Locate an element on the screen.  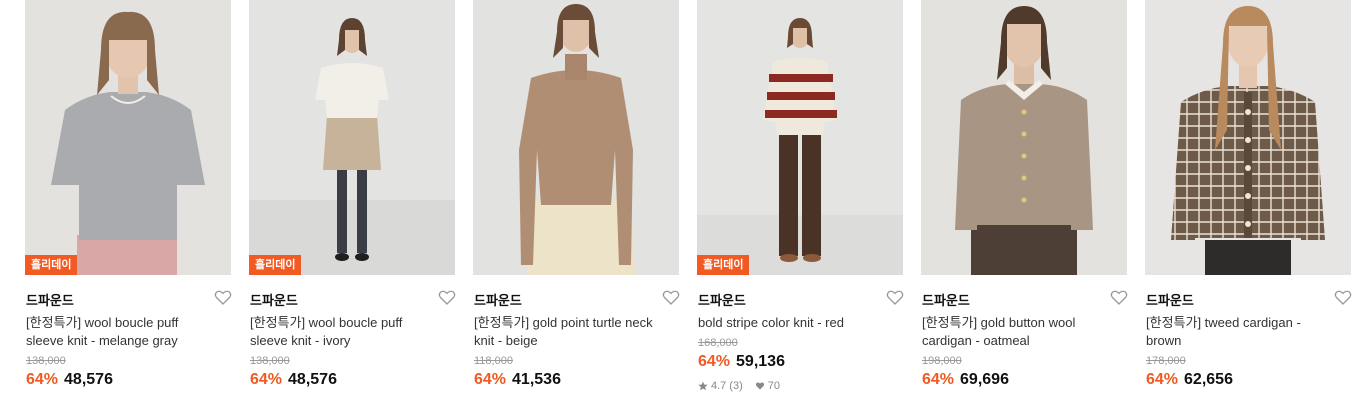
like-count: 70 is located at coordinates (773, 386).